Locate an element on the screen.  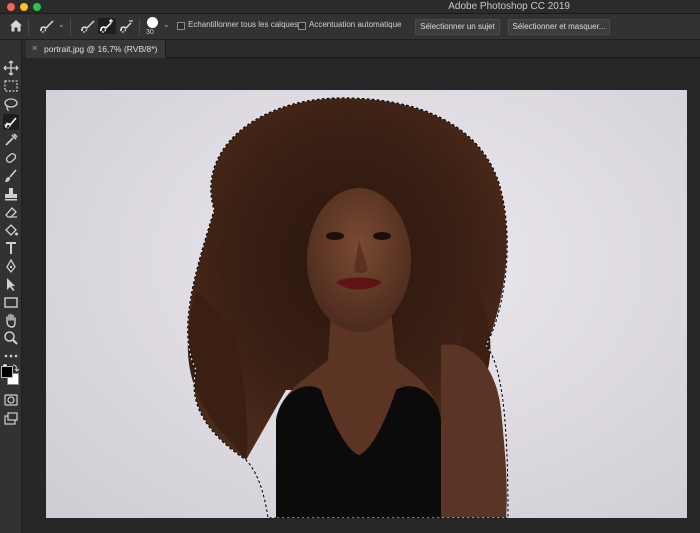
rectangle-icon is located at coordinates (11, 302).